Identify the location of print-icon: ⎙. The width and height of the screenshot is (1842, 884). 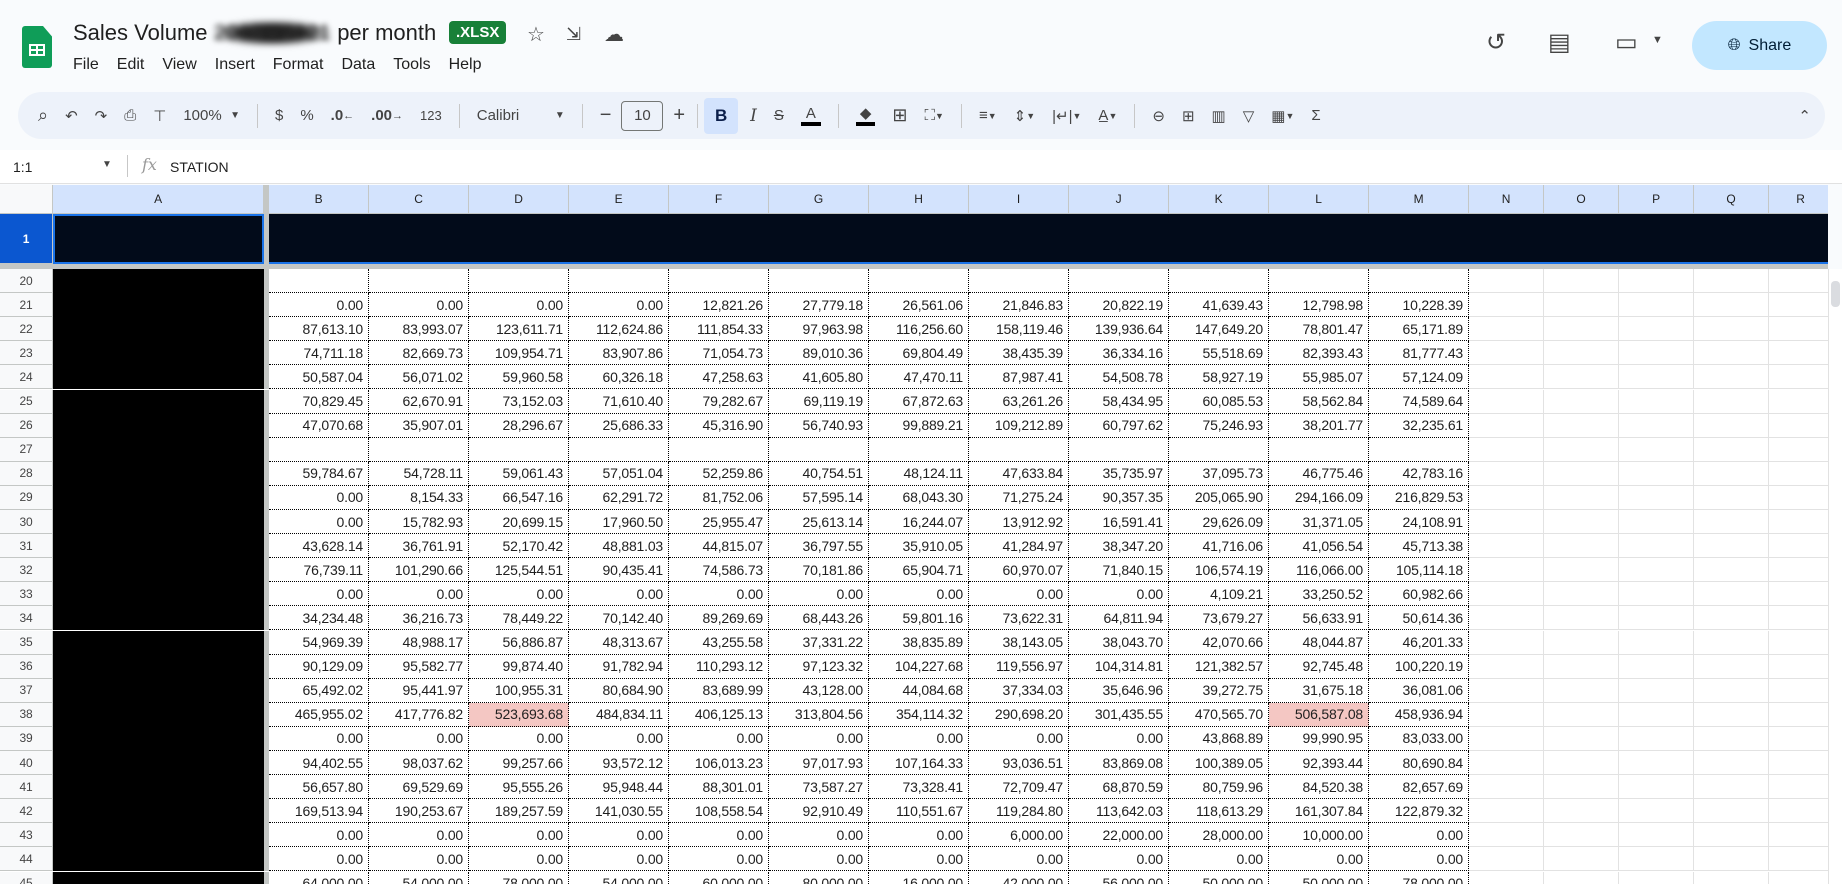
(130, 115).